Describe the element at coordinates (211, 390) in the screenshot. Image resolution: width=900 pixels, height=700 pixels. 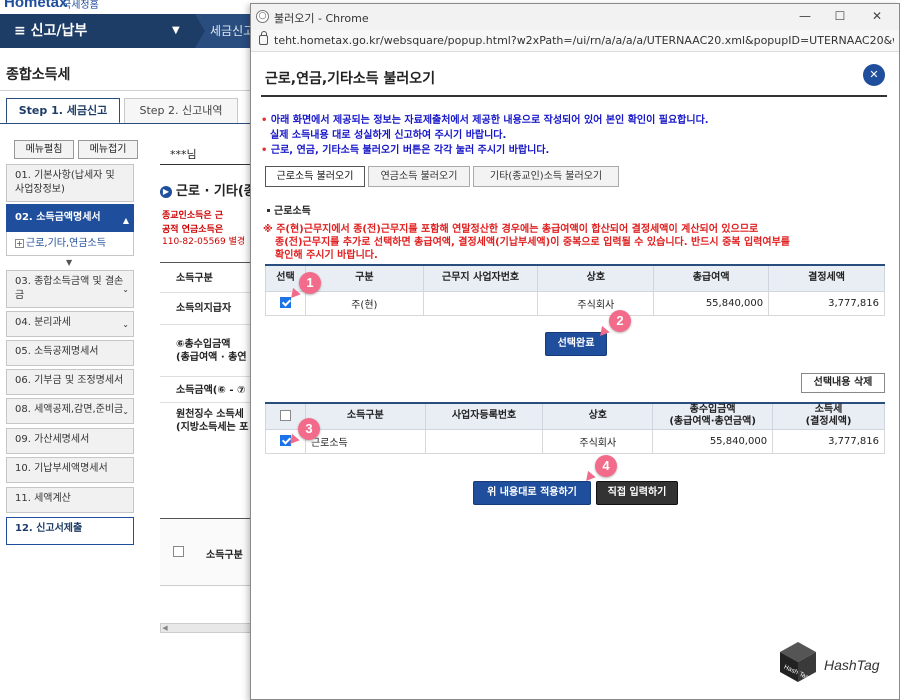
I see `row-label: 소득금액(⑥ - ⑦` at that location.